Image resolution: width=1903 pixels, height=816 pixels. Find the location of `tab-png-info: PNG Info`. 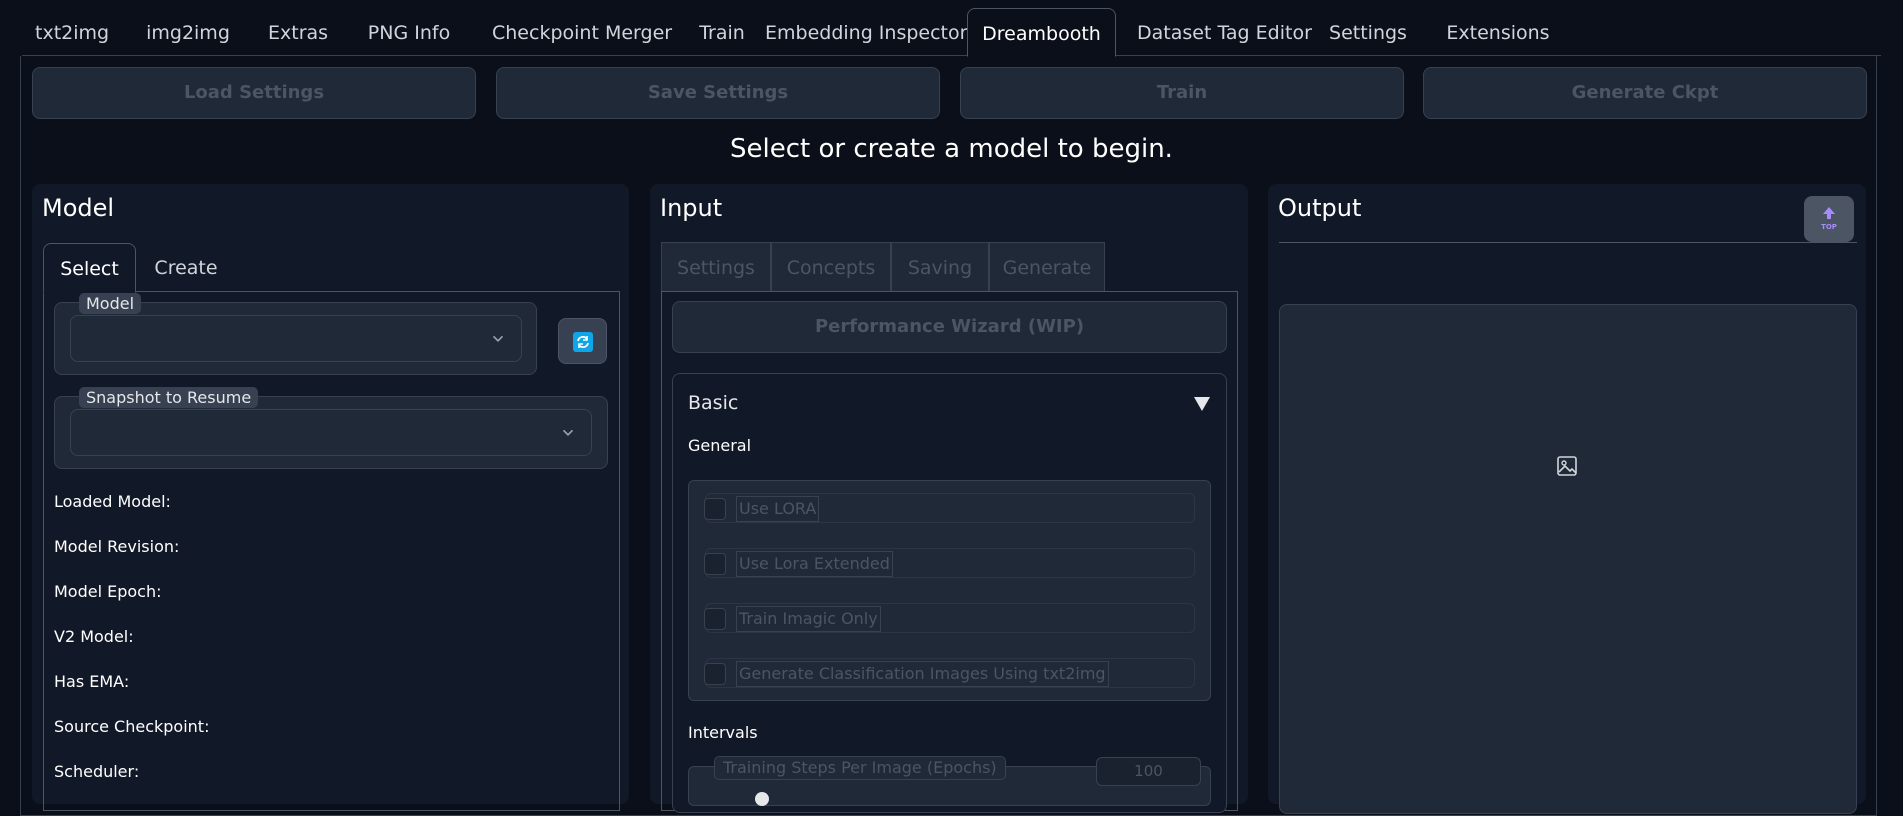

tab-png-info: PNG Info is located at coordinates (409, 32).